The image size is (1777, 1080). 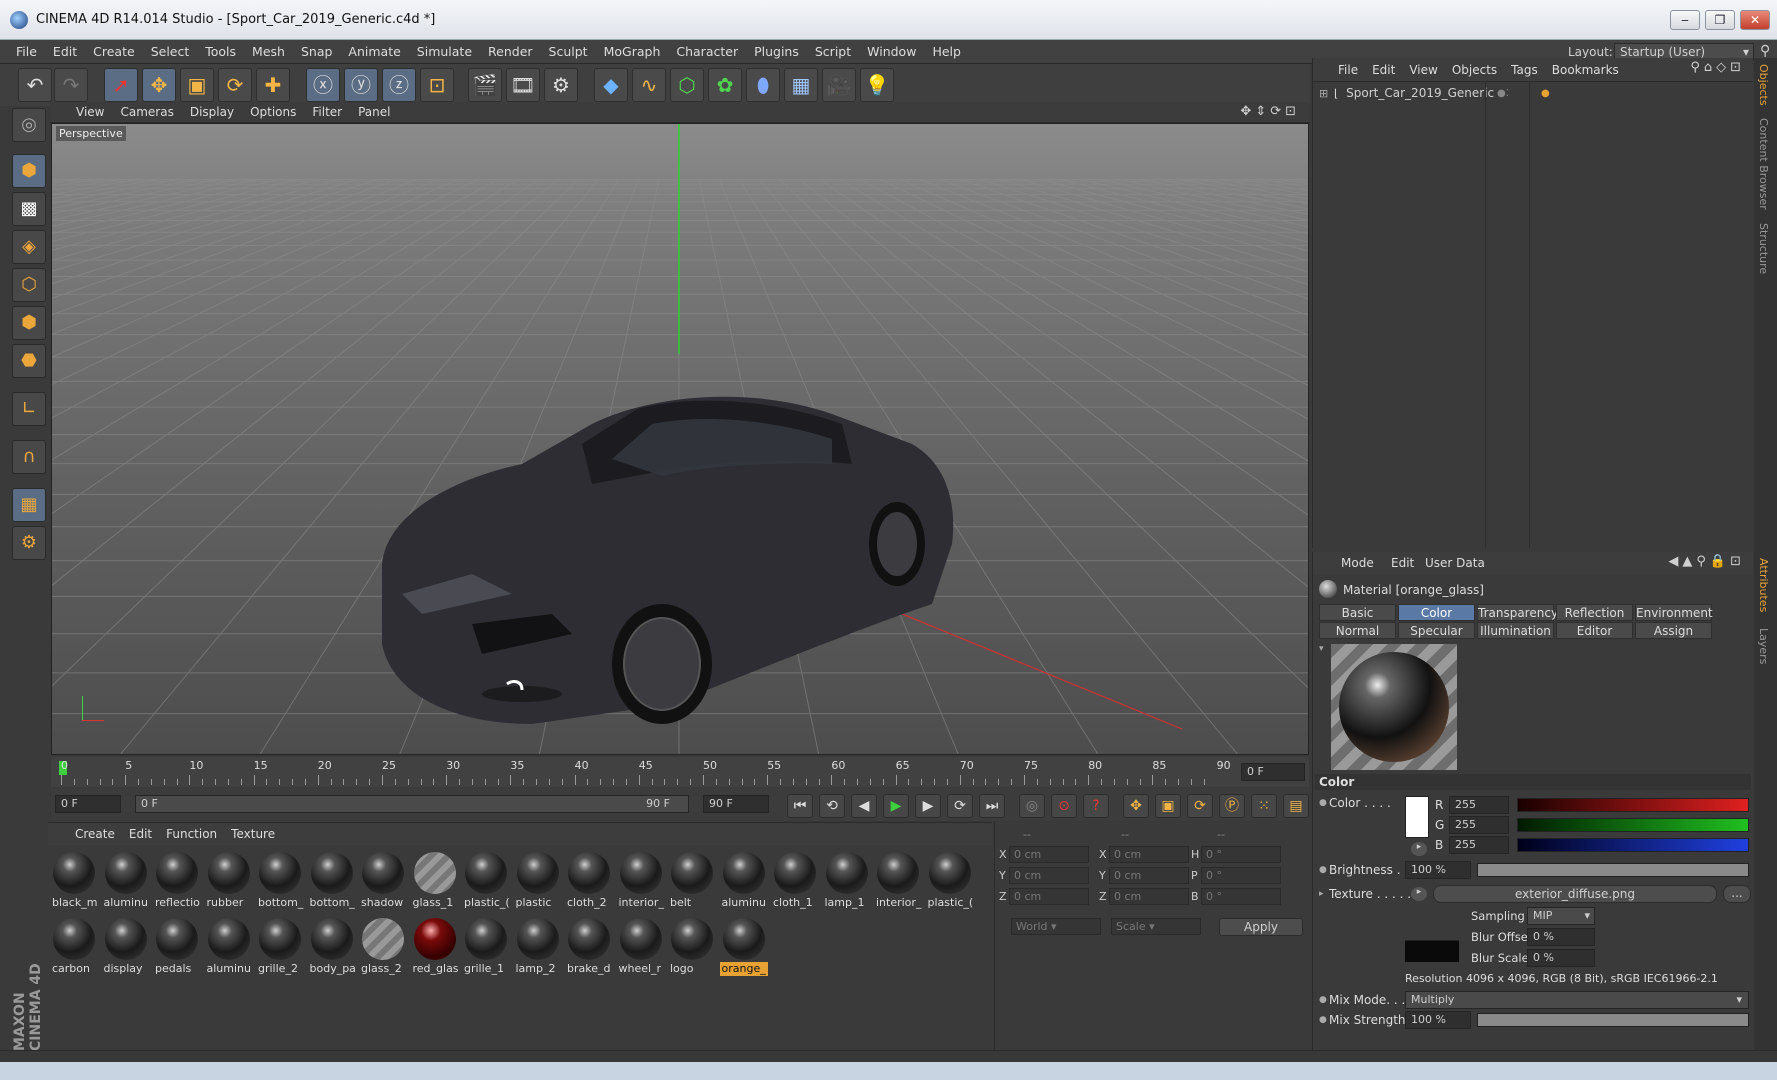 I want to click on timeline-window-icon: ▤, so click(x=1296, y=806).